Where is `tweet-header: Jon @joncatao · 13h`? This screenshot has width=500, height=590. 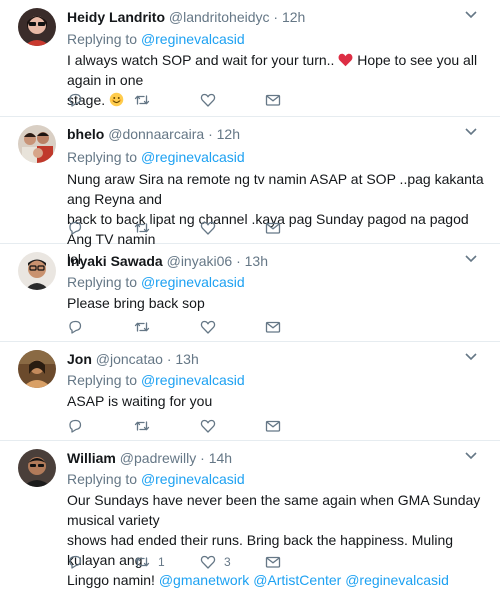
tweet-header: Jon @joncatao · 13h is located at coordinates (133, 359).